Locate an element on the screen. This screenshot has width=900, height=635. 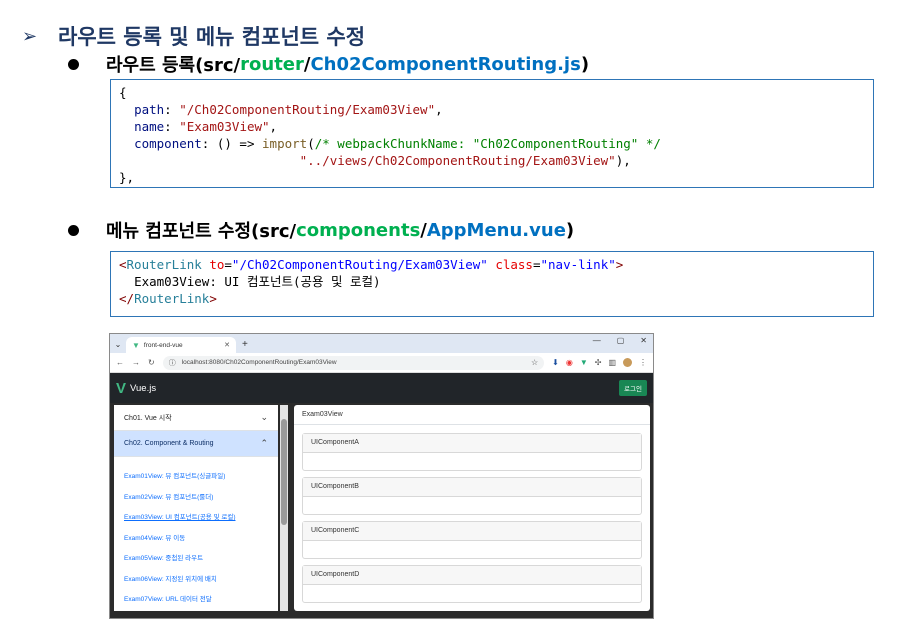
menu-link-exam04: Exam04View: 뷰 이동 is located at coordinates (196, 539).